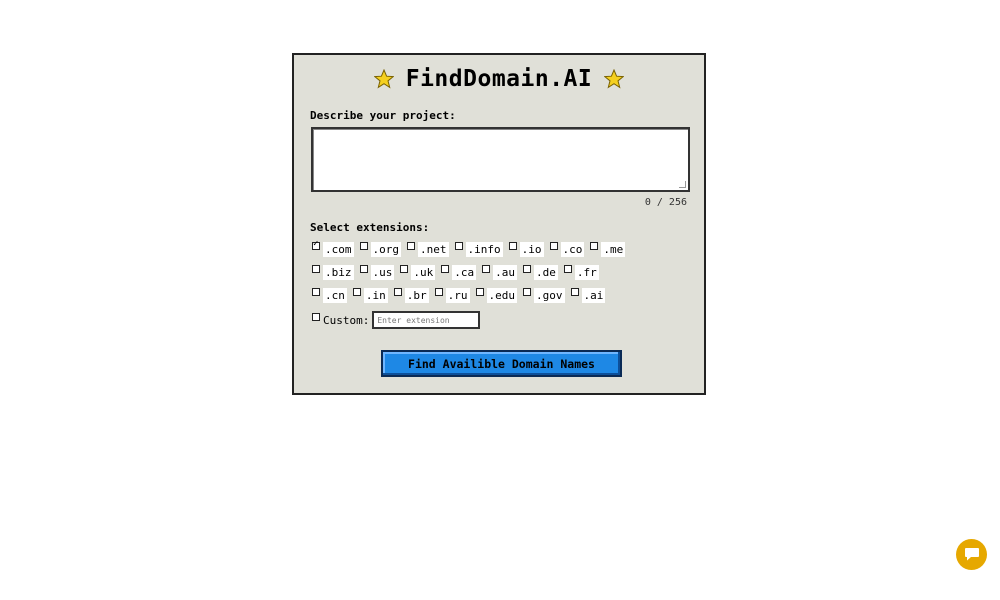  Describe the element at coordinates (346, 320) in the screenshot. I see `custom-label: Custom:` at that location.